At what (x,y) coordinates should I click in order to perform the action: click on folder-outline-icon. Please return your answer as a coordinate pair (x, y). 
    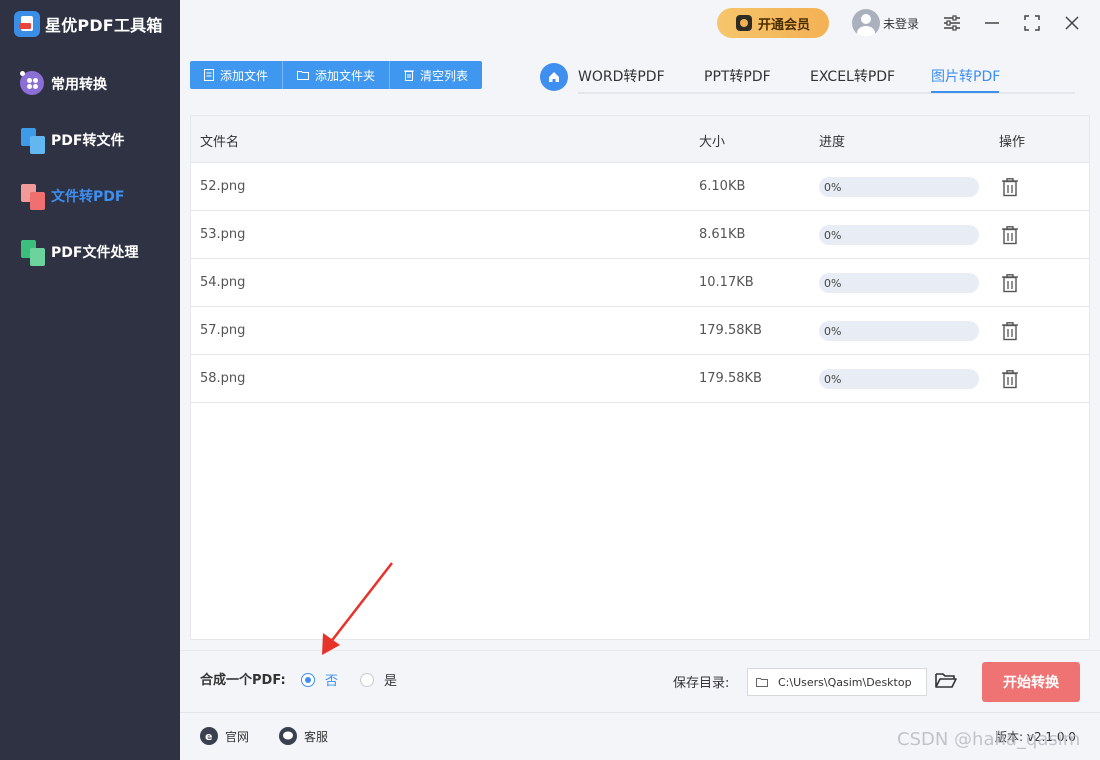
    Looking at the image, I should click on (762, 682).